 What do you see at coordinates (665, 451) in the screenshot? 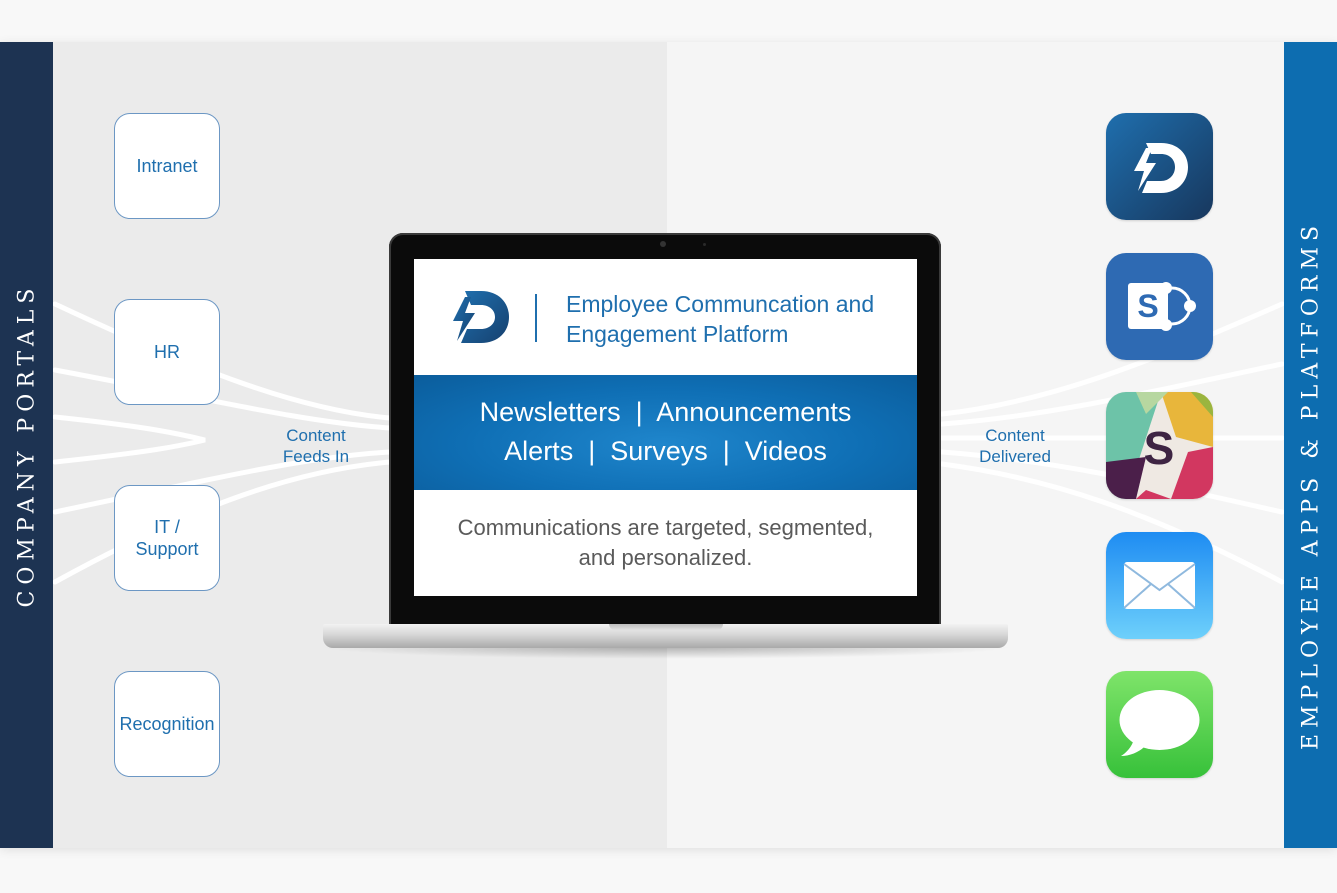
I see `banner-line-2: Alerts | Surveys | Videos` at bounding box center [665, 451].